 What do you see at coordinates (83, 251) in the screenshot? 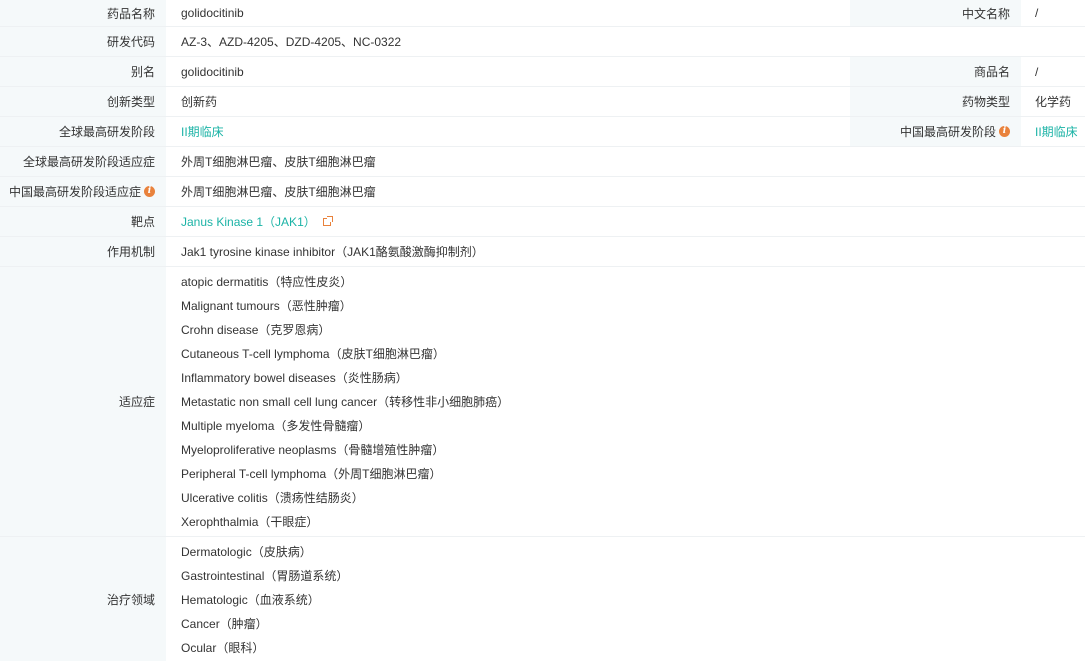
I see `label-mechanism: 作用机制` at bounding box center [83, 251].